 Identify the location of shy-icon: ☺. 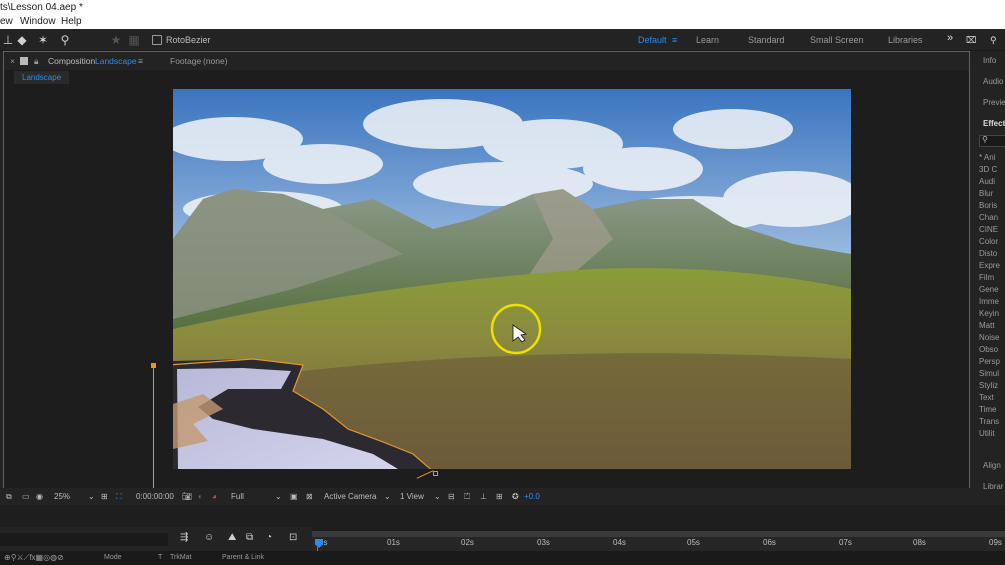
(209, 537).